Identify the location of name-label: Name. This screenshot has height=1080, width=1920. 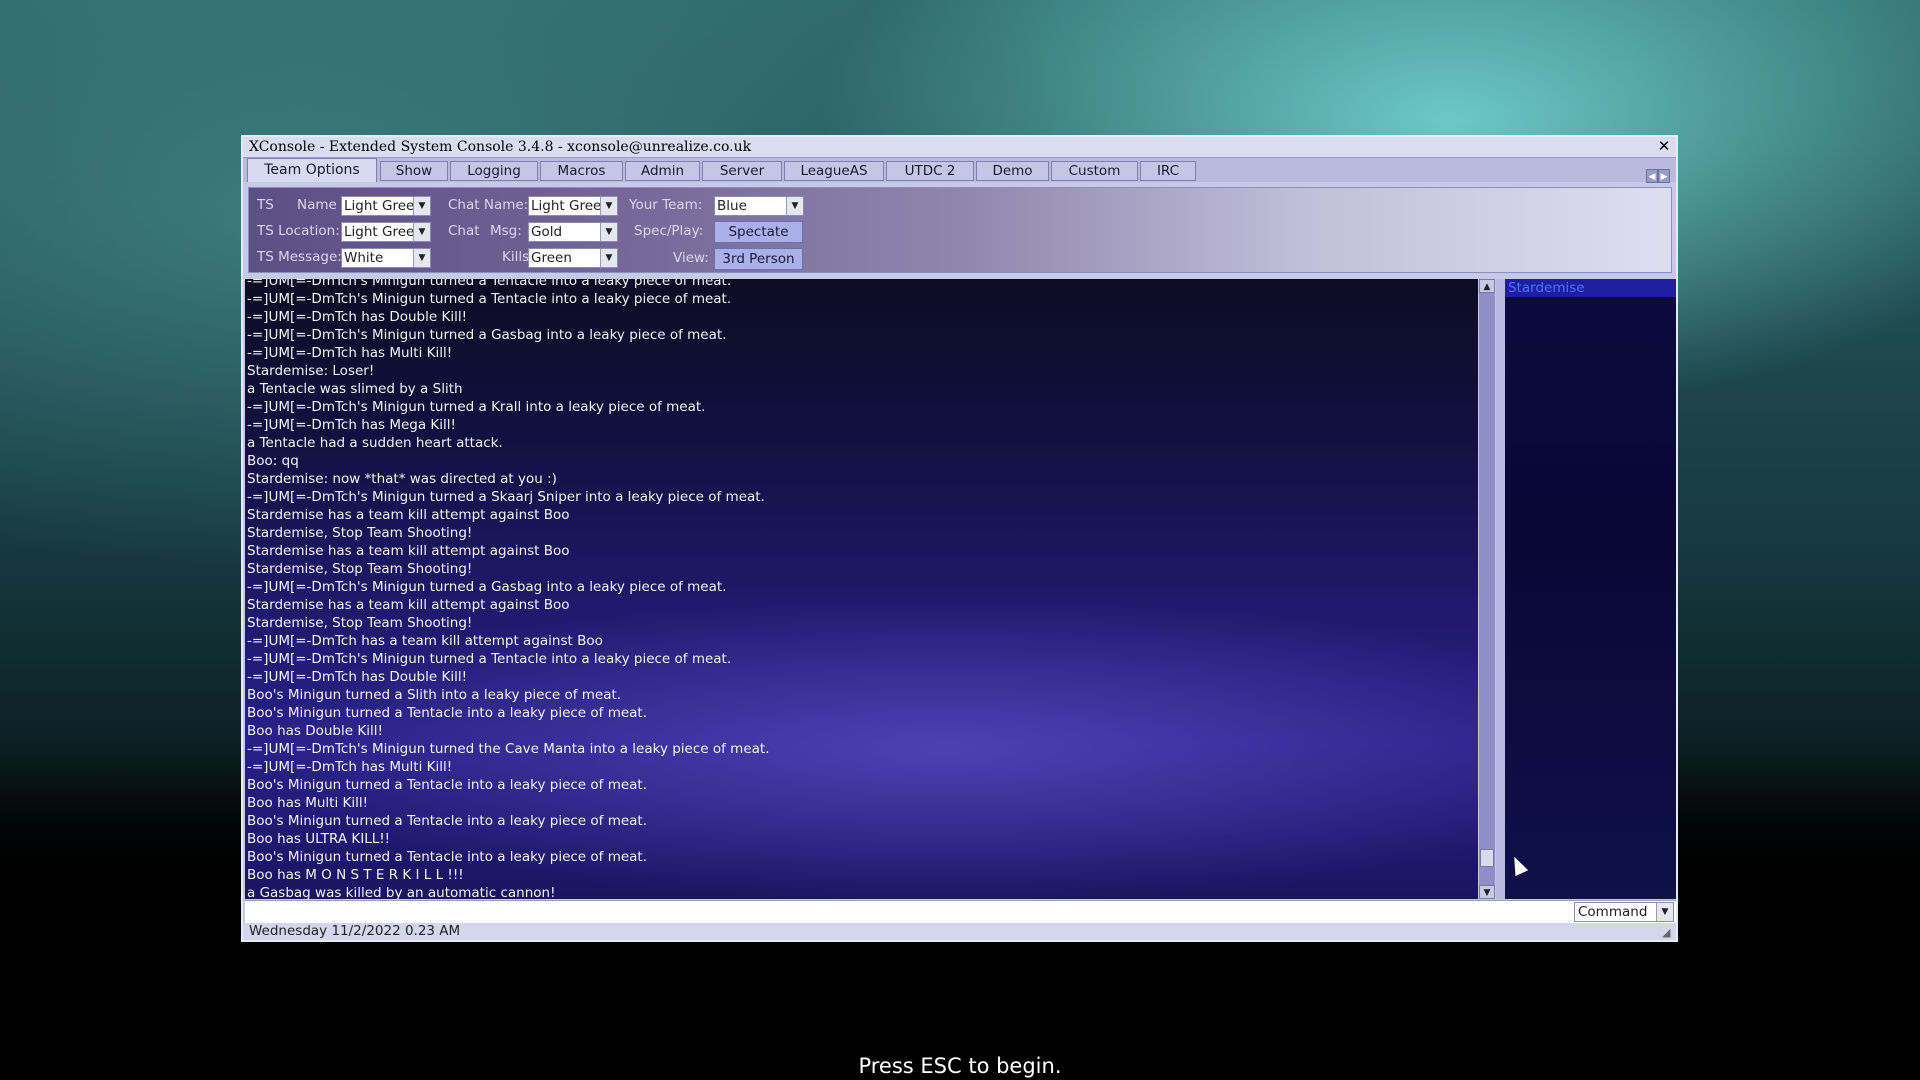
(317, 205).